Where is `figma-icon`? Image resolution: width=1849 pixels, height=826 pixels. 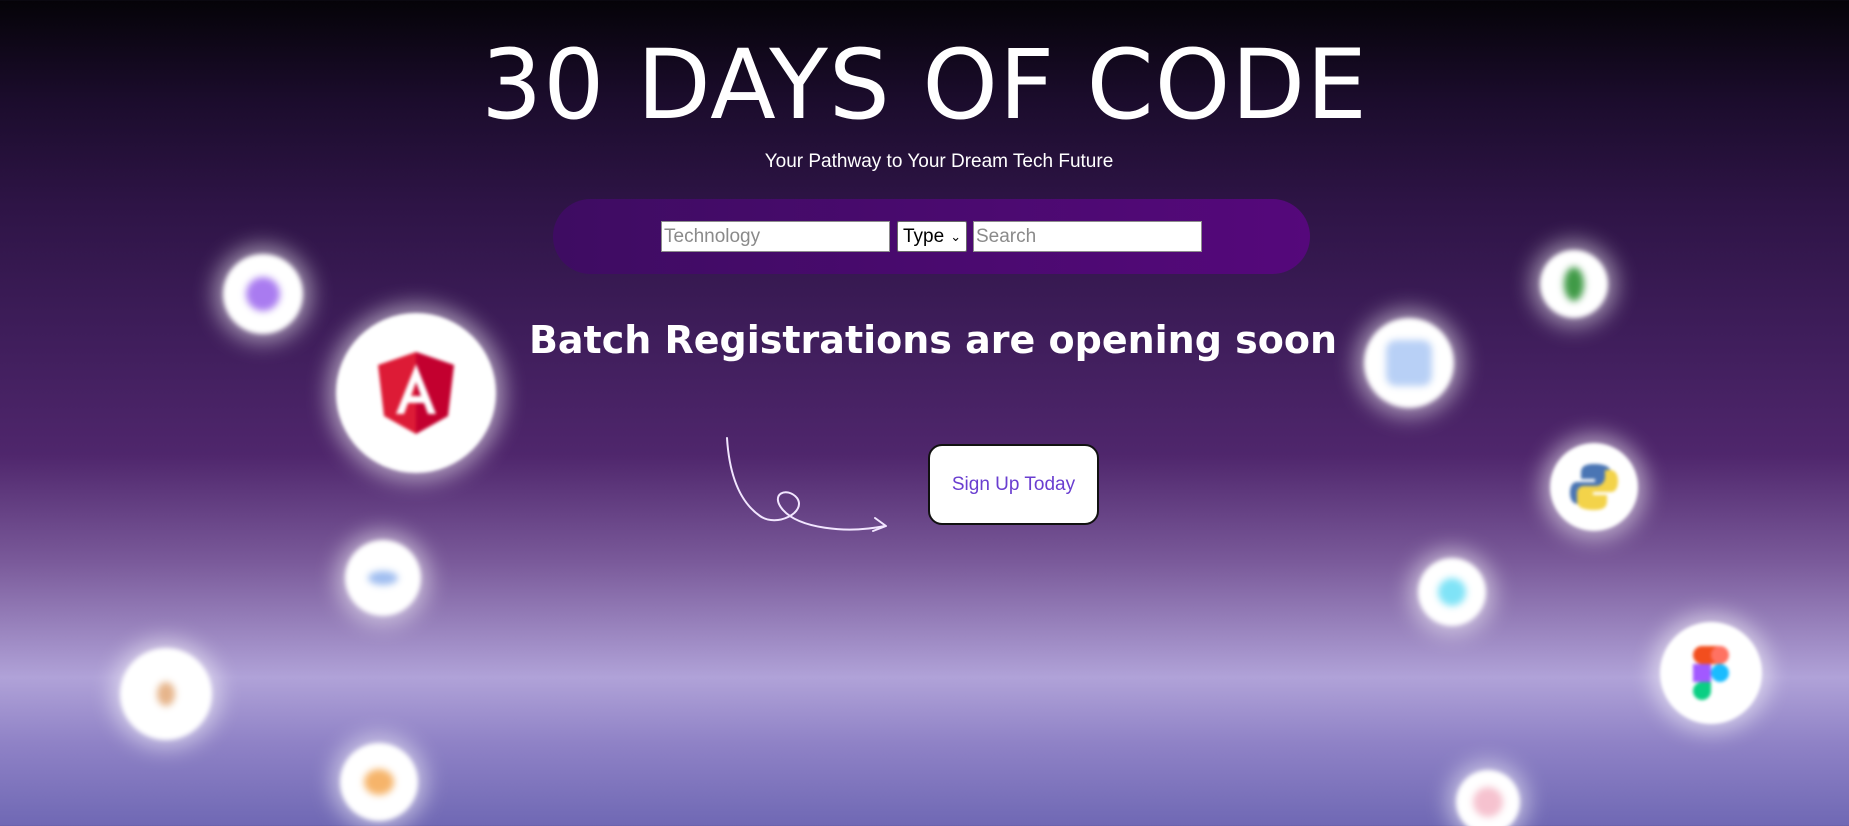
figma-icon is located at coordinates (1711, 673).